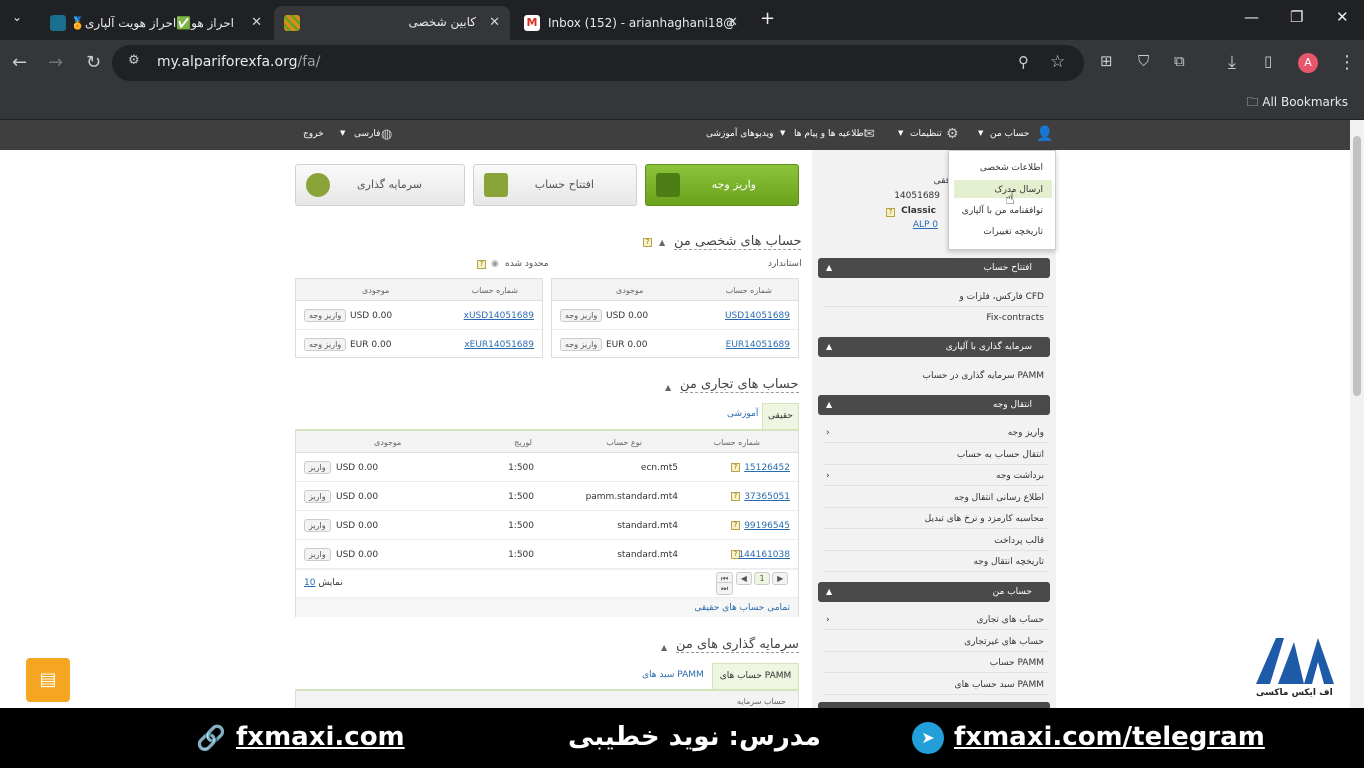 This screenshot has width=1364, height=768. Describe the element at coordinates (926, 134) in the screenshot. I see `nav-settings: تنظیمات` at that location.